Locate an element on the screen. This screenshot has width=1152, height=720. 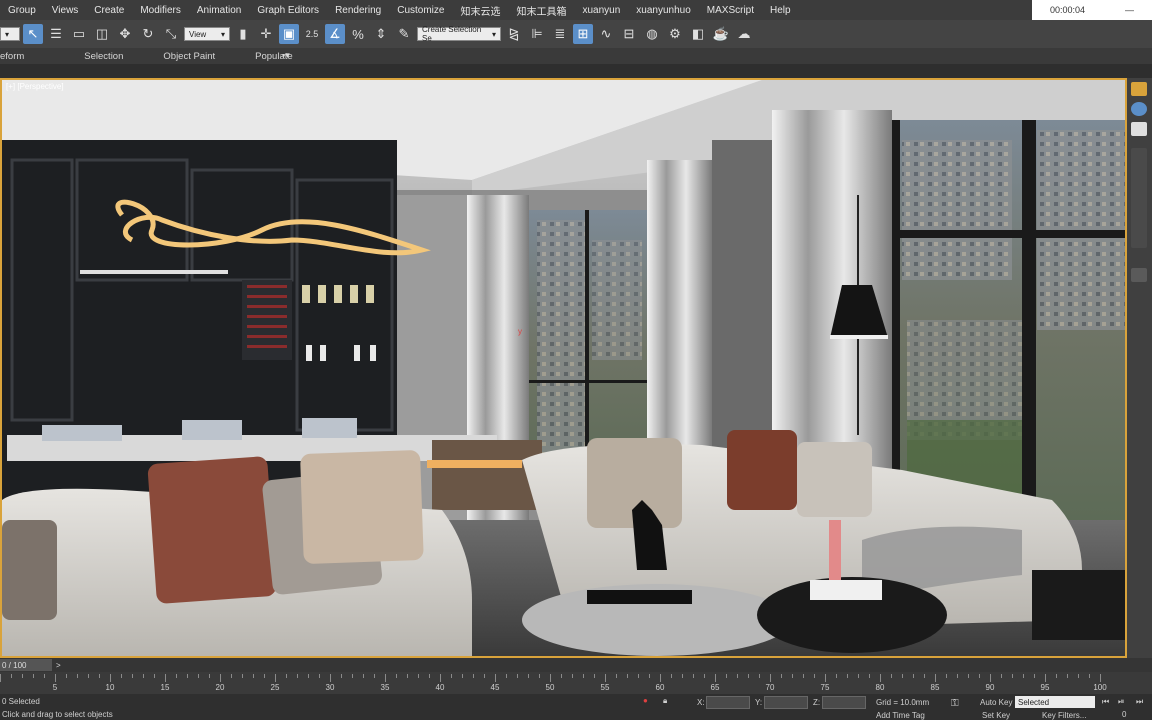
menu-item-10: xuanyun is located at coordinates (601, 10).